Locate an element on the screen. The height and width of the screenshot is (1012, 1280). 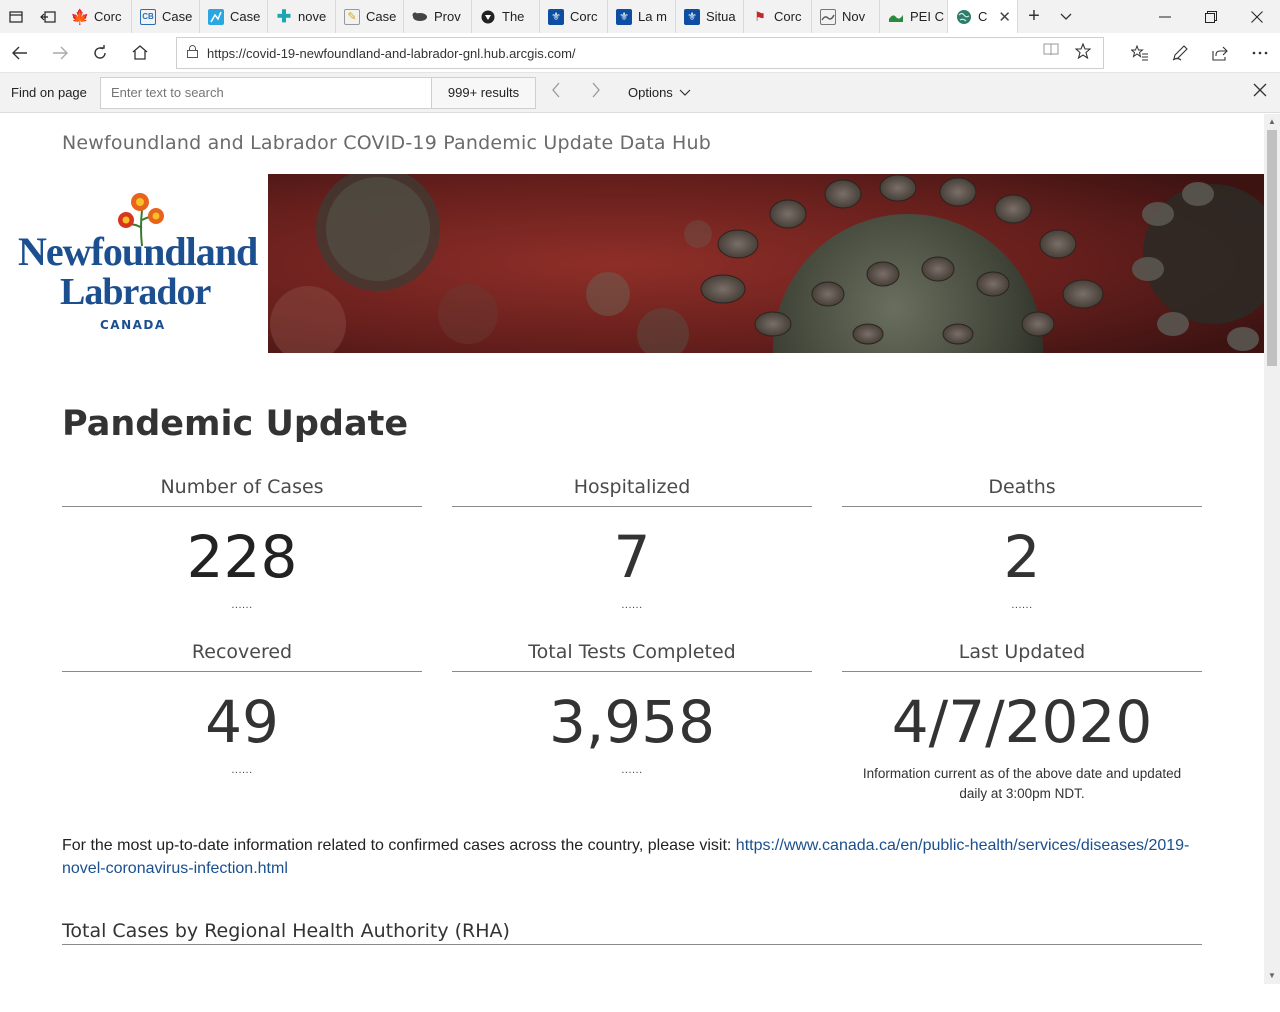
home-button is located at coordinates (140, 53).